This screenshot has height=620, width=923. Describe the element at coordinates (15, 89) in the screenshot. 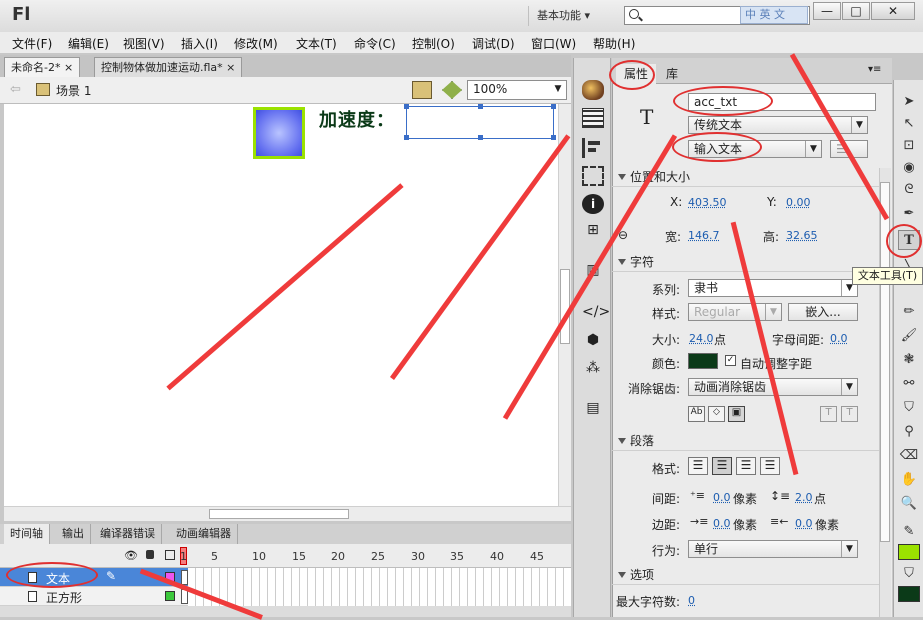

I see `back-arrow-icon: ⇦` at that location.